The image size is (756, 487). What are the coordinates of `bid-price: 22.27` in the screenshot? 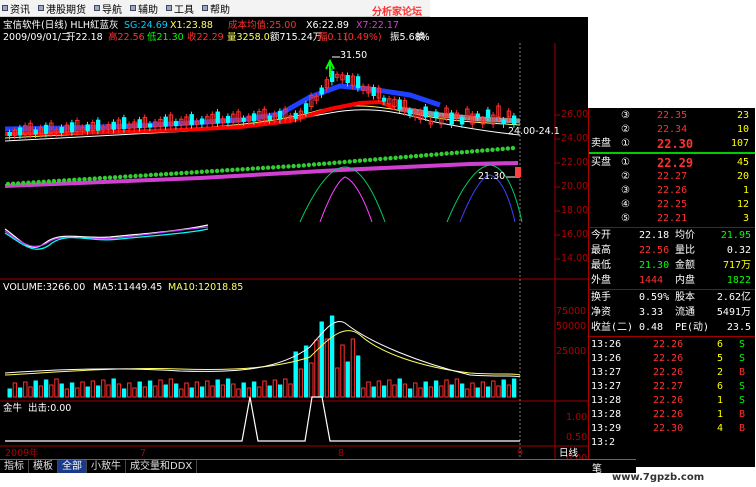 It's located at (672, 176).